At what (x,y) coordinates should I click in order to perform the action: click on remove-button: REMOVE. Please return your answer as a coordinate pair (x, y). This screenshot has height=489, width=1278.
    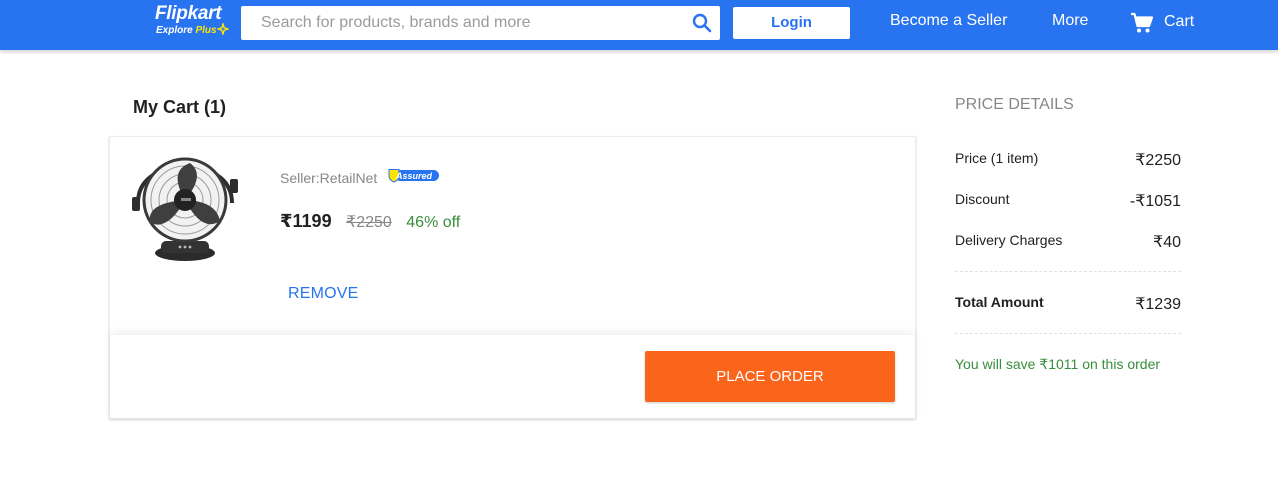
    Looking at the image, I should click on (323, 294).